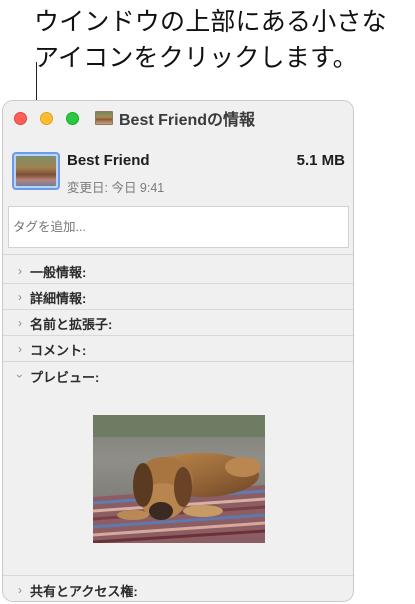 Image resolution: width=415 pixels, height=604 pixels. I want to click on thumbnail-image, so click(36, 171).